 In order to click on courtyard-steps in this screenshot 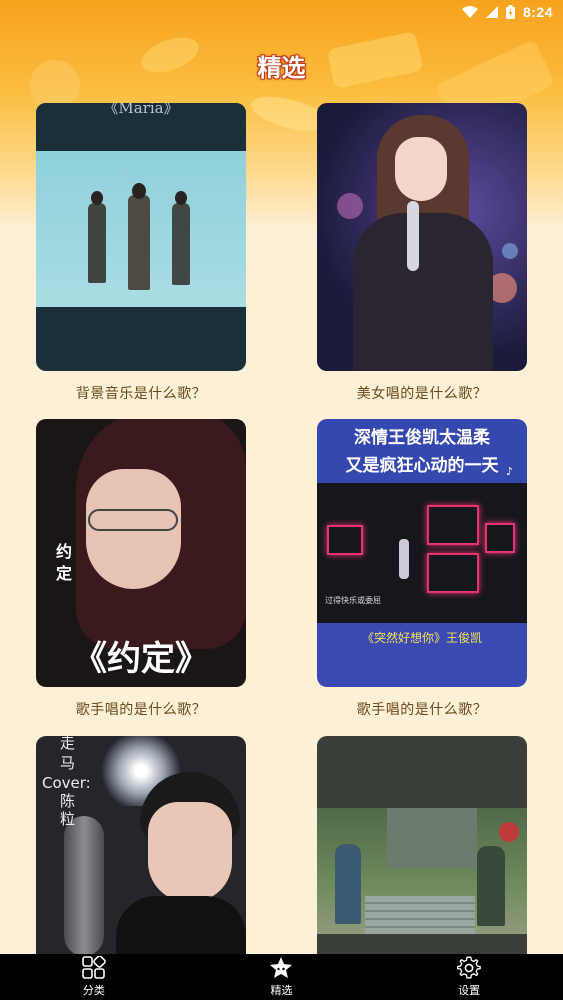, I will do `click(420, 915)`.